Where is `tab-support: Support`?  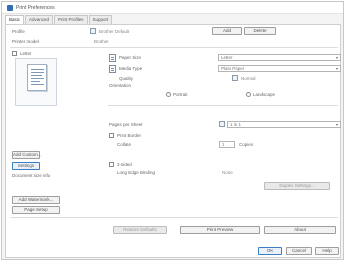 tab-support: Support is located at coordinates (100, 19).